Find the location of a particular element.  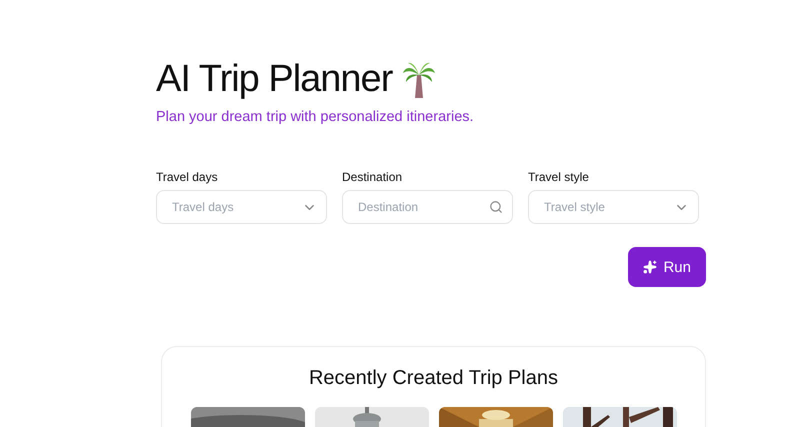

page-title: AI Trip Planner is located at coordinates (274, 79).